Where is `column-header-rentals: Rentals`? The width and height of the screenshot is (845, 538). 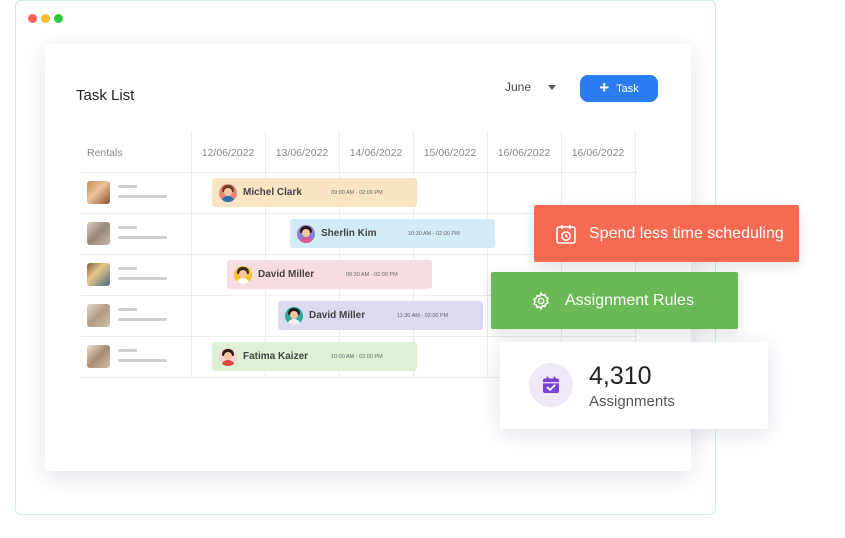 column-header-rentals: Rentals is located at coordinates (105, 153).